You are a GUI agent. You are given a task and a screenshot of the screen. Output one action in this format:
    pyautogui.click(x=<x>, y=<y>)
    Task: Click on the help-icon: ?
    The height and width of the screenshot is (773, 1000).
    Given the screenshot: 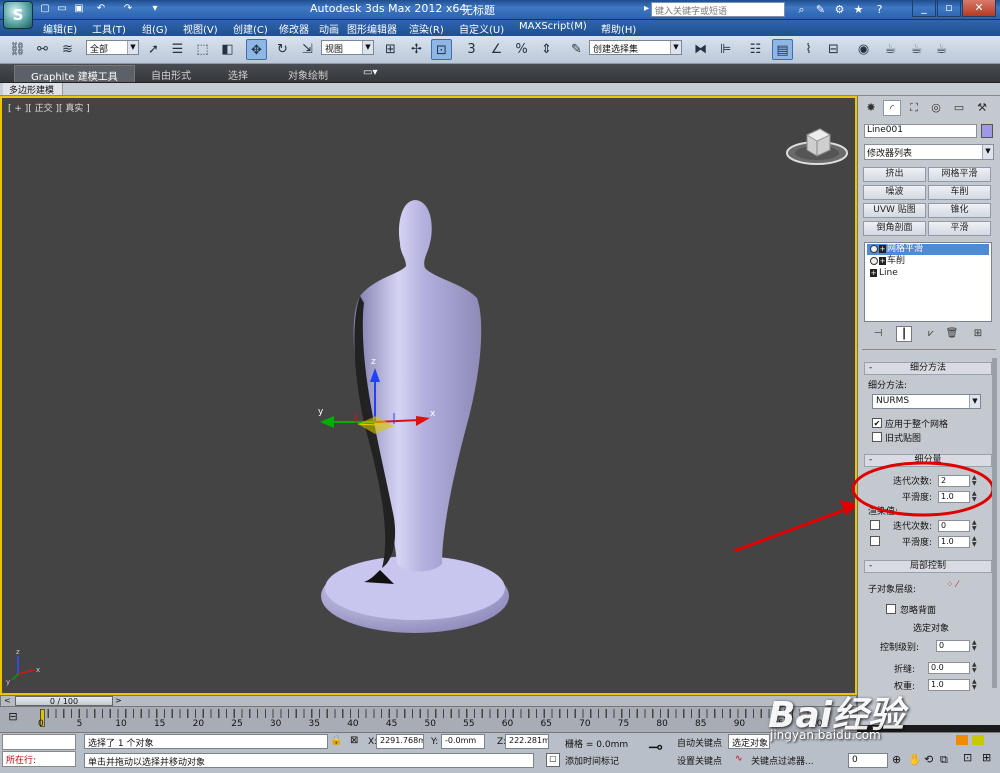 What is the action you would take?
    pyautogui.click(x=879, y=9)
    